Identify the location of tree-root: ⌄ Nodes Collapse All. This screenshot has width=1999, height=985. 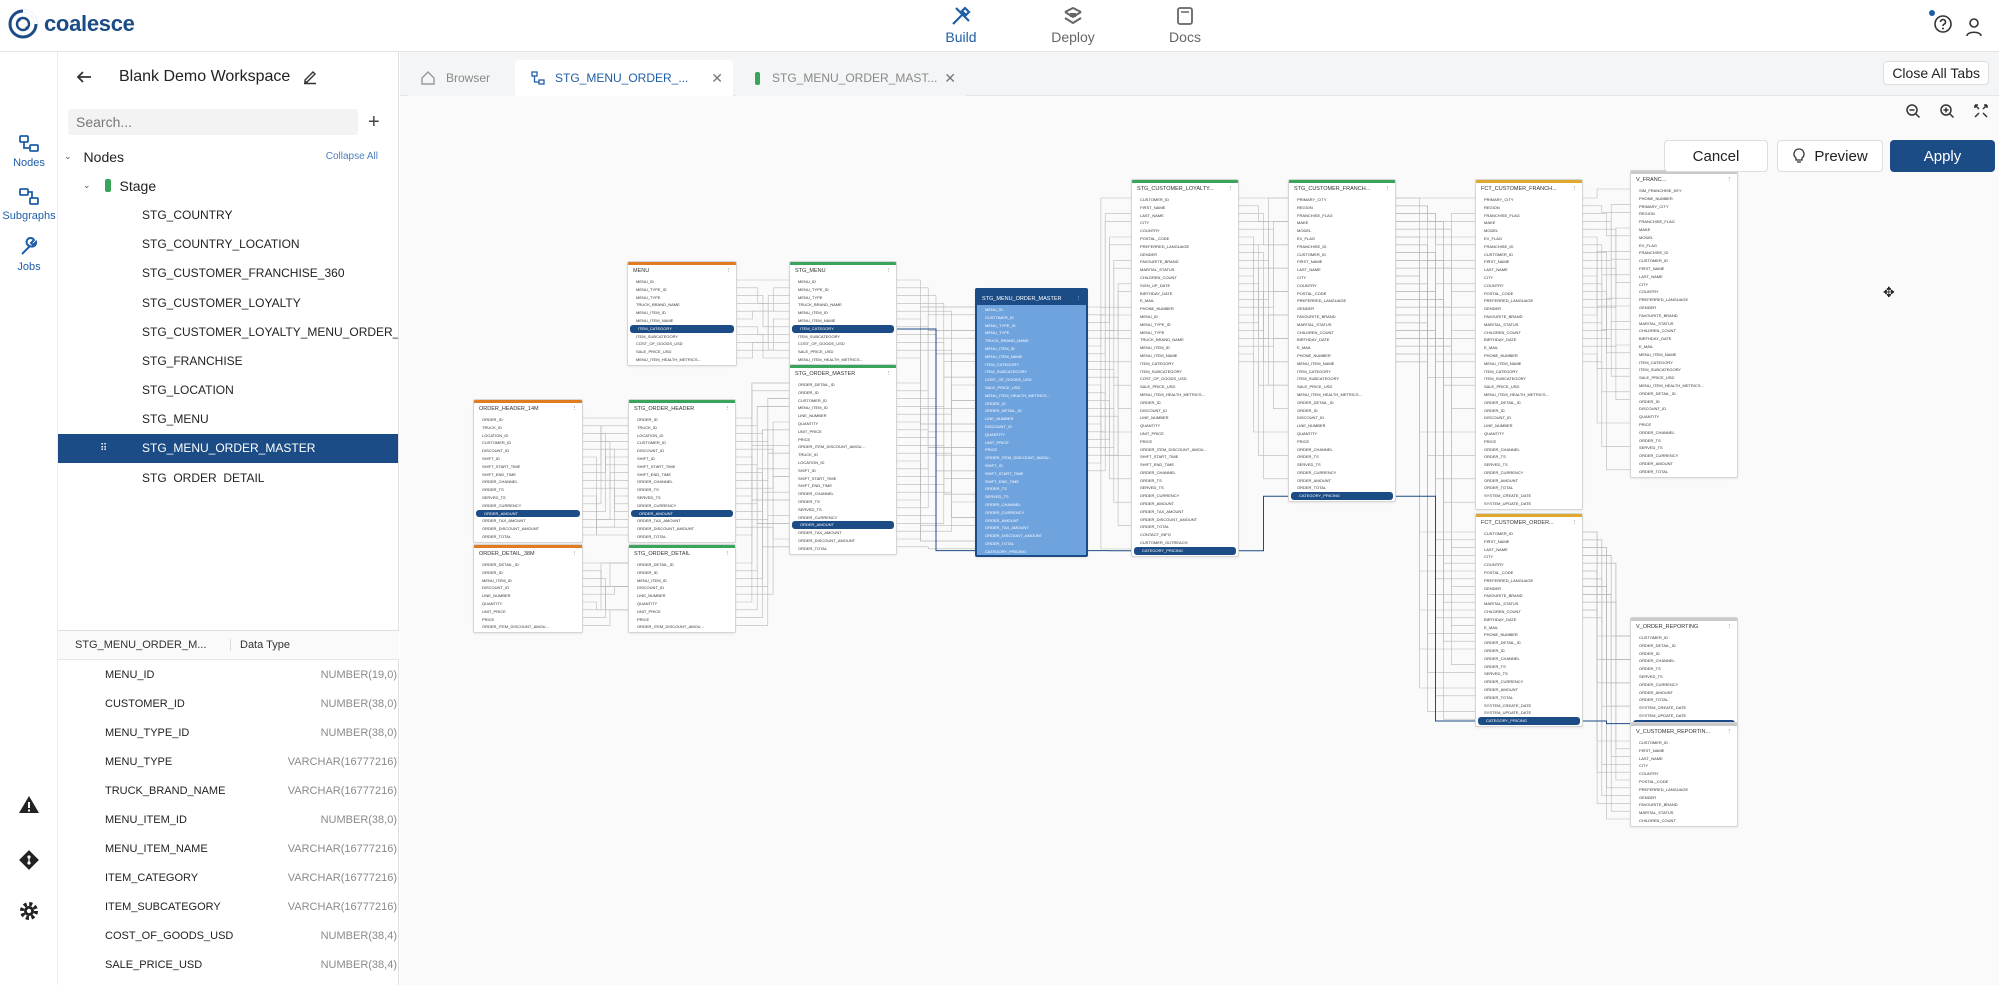
(228, 156).